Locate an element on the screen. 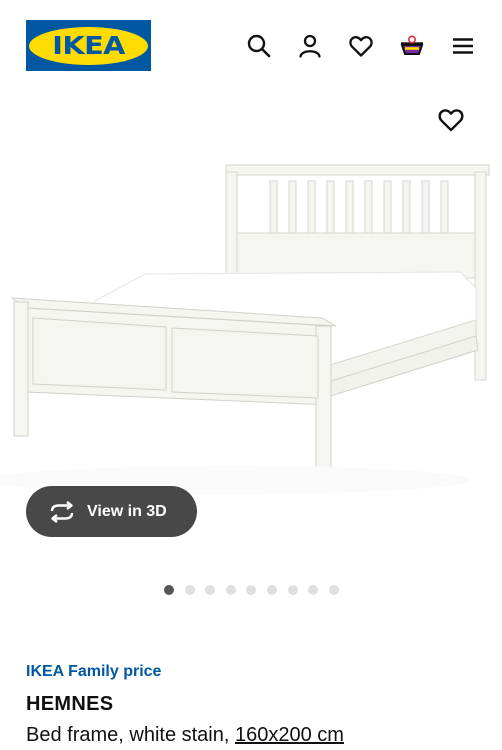 This screenshot has width=502, height=750. product-description-text: Bed frame, white stain, is located at coordinates (128, 735).